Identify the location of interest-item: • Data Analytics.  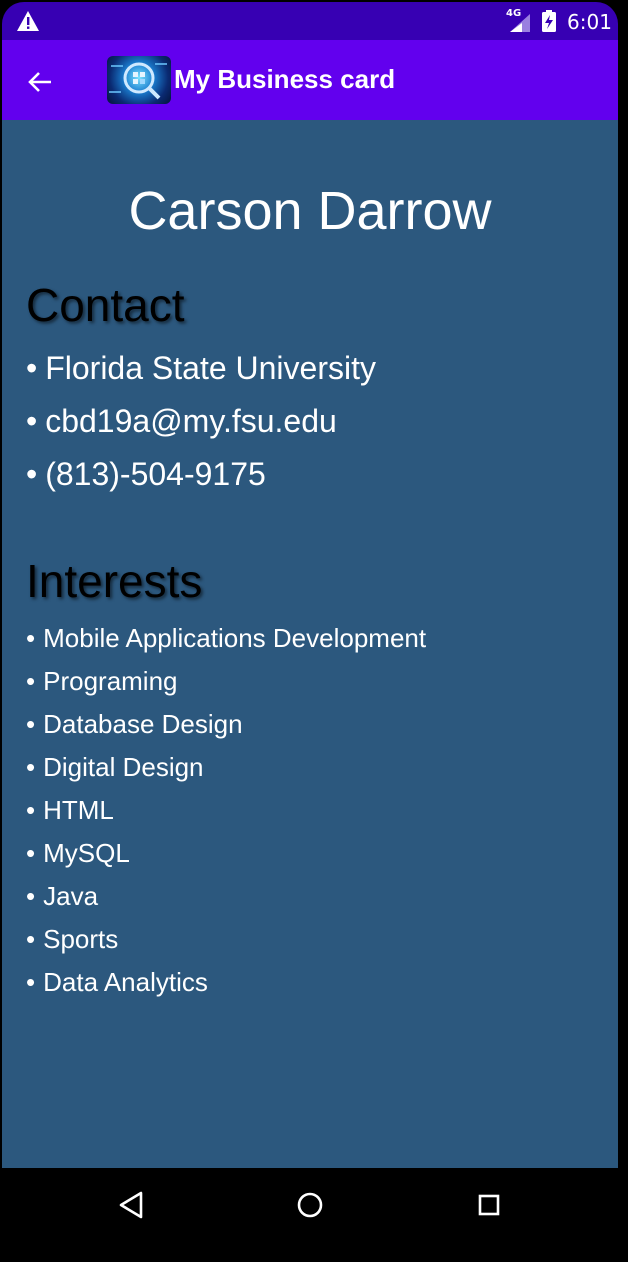
(226, 982).